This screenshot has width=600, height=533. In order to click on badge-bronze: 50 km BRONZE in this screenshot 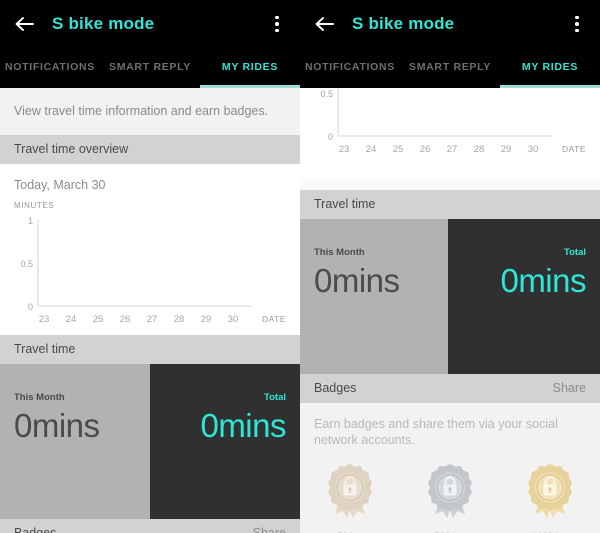, I will do `click(350, 497)`.